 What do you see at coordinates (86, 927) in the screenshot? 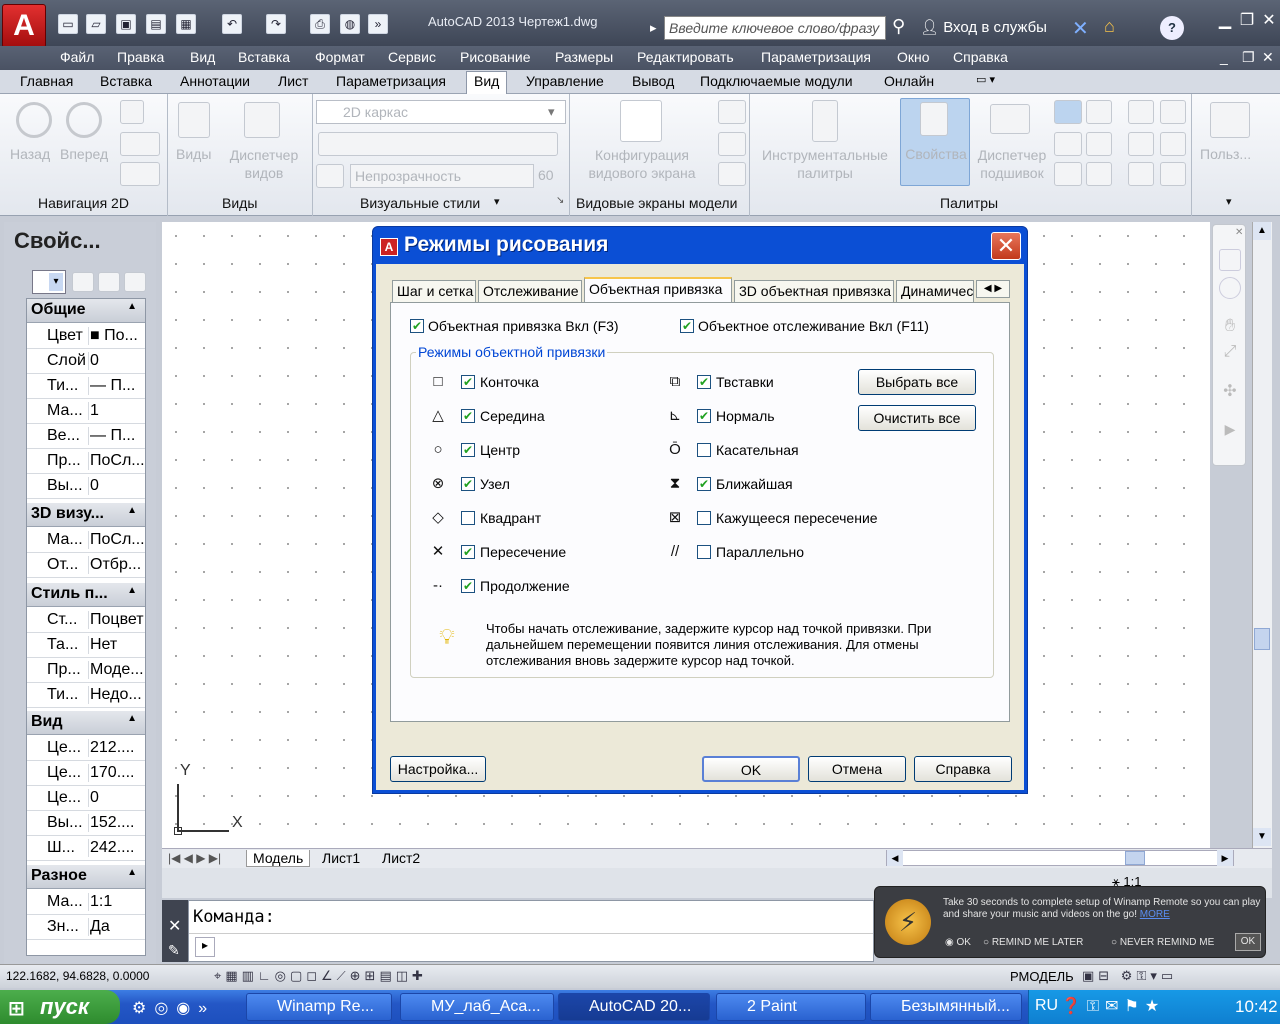
I see `property-row: Зн... Да` at bounding box center [86, 927].